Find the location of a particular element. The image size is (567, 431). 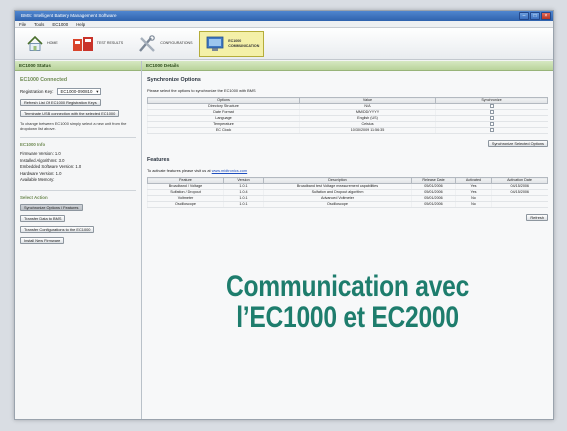

menu-ec1000: EC1000 is located at coordinates (60, 24).